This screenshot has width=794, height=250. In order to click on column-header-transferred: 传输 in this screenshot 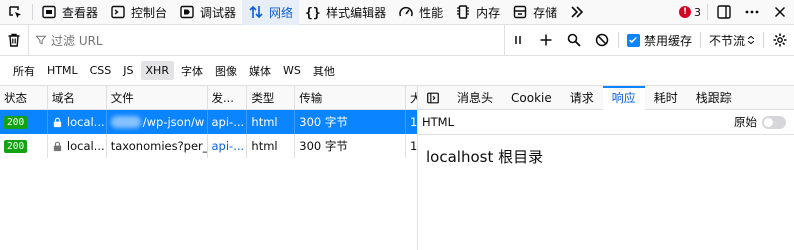, I will do `click(351, 97)`.